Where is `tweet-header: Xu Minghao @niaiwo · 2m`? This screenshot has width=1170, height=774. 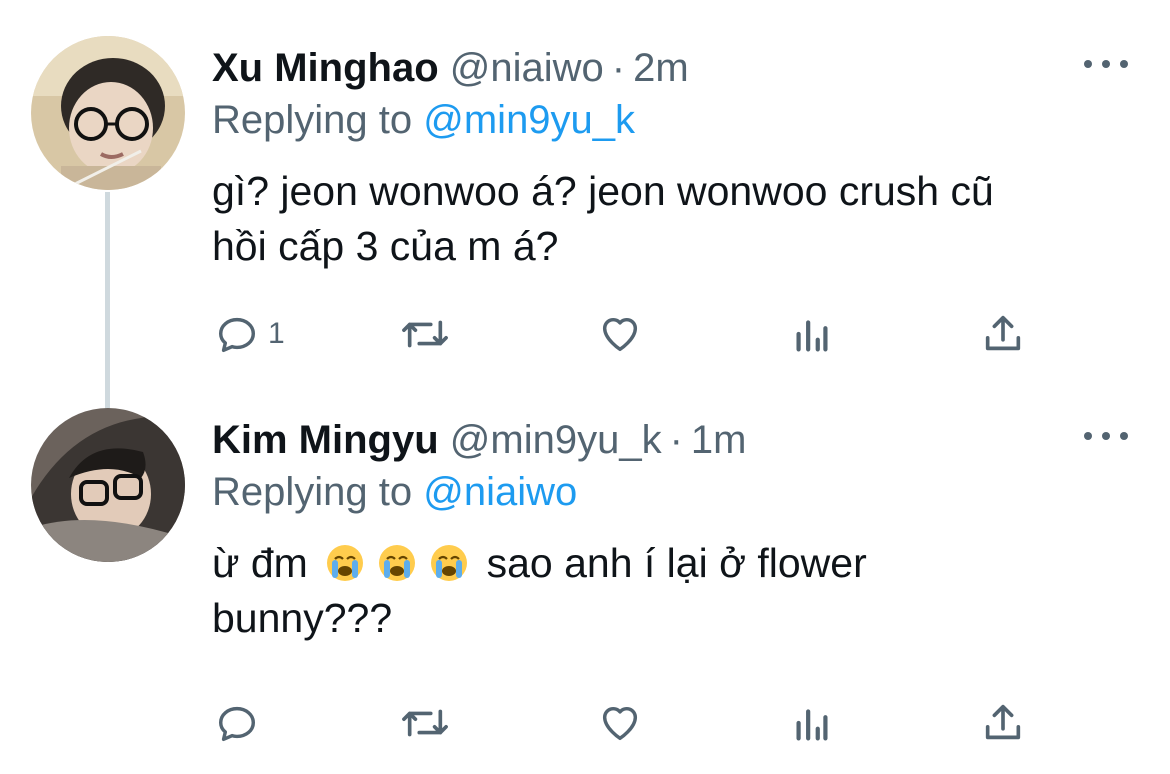 tweet-header: Xu Minghao @niaiwo · 2m is located at coordinates (450, 68).